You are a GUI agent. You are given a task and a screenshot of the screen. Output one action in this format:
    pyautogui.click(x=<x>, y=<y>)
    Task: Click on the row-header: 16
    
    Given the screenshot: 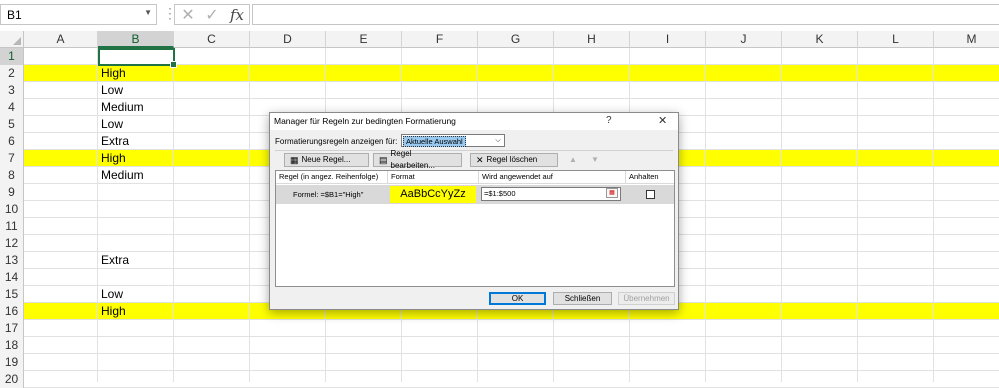 What is the action you would take?
    pyautogui.click(x=12, y=311)
    